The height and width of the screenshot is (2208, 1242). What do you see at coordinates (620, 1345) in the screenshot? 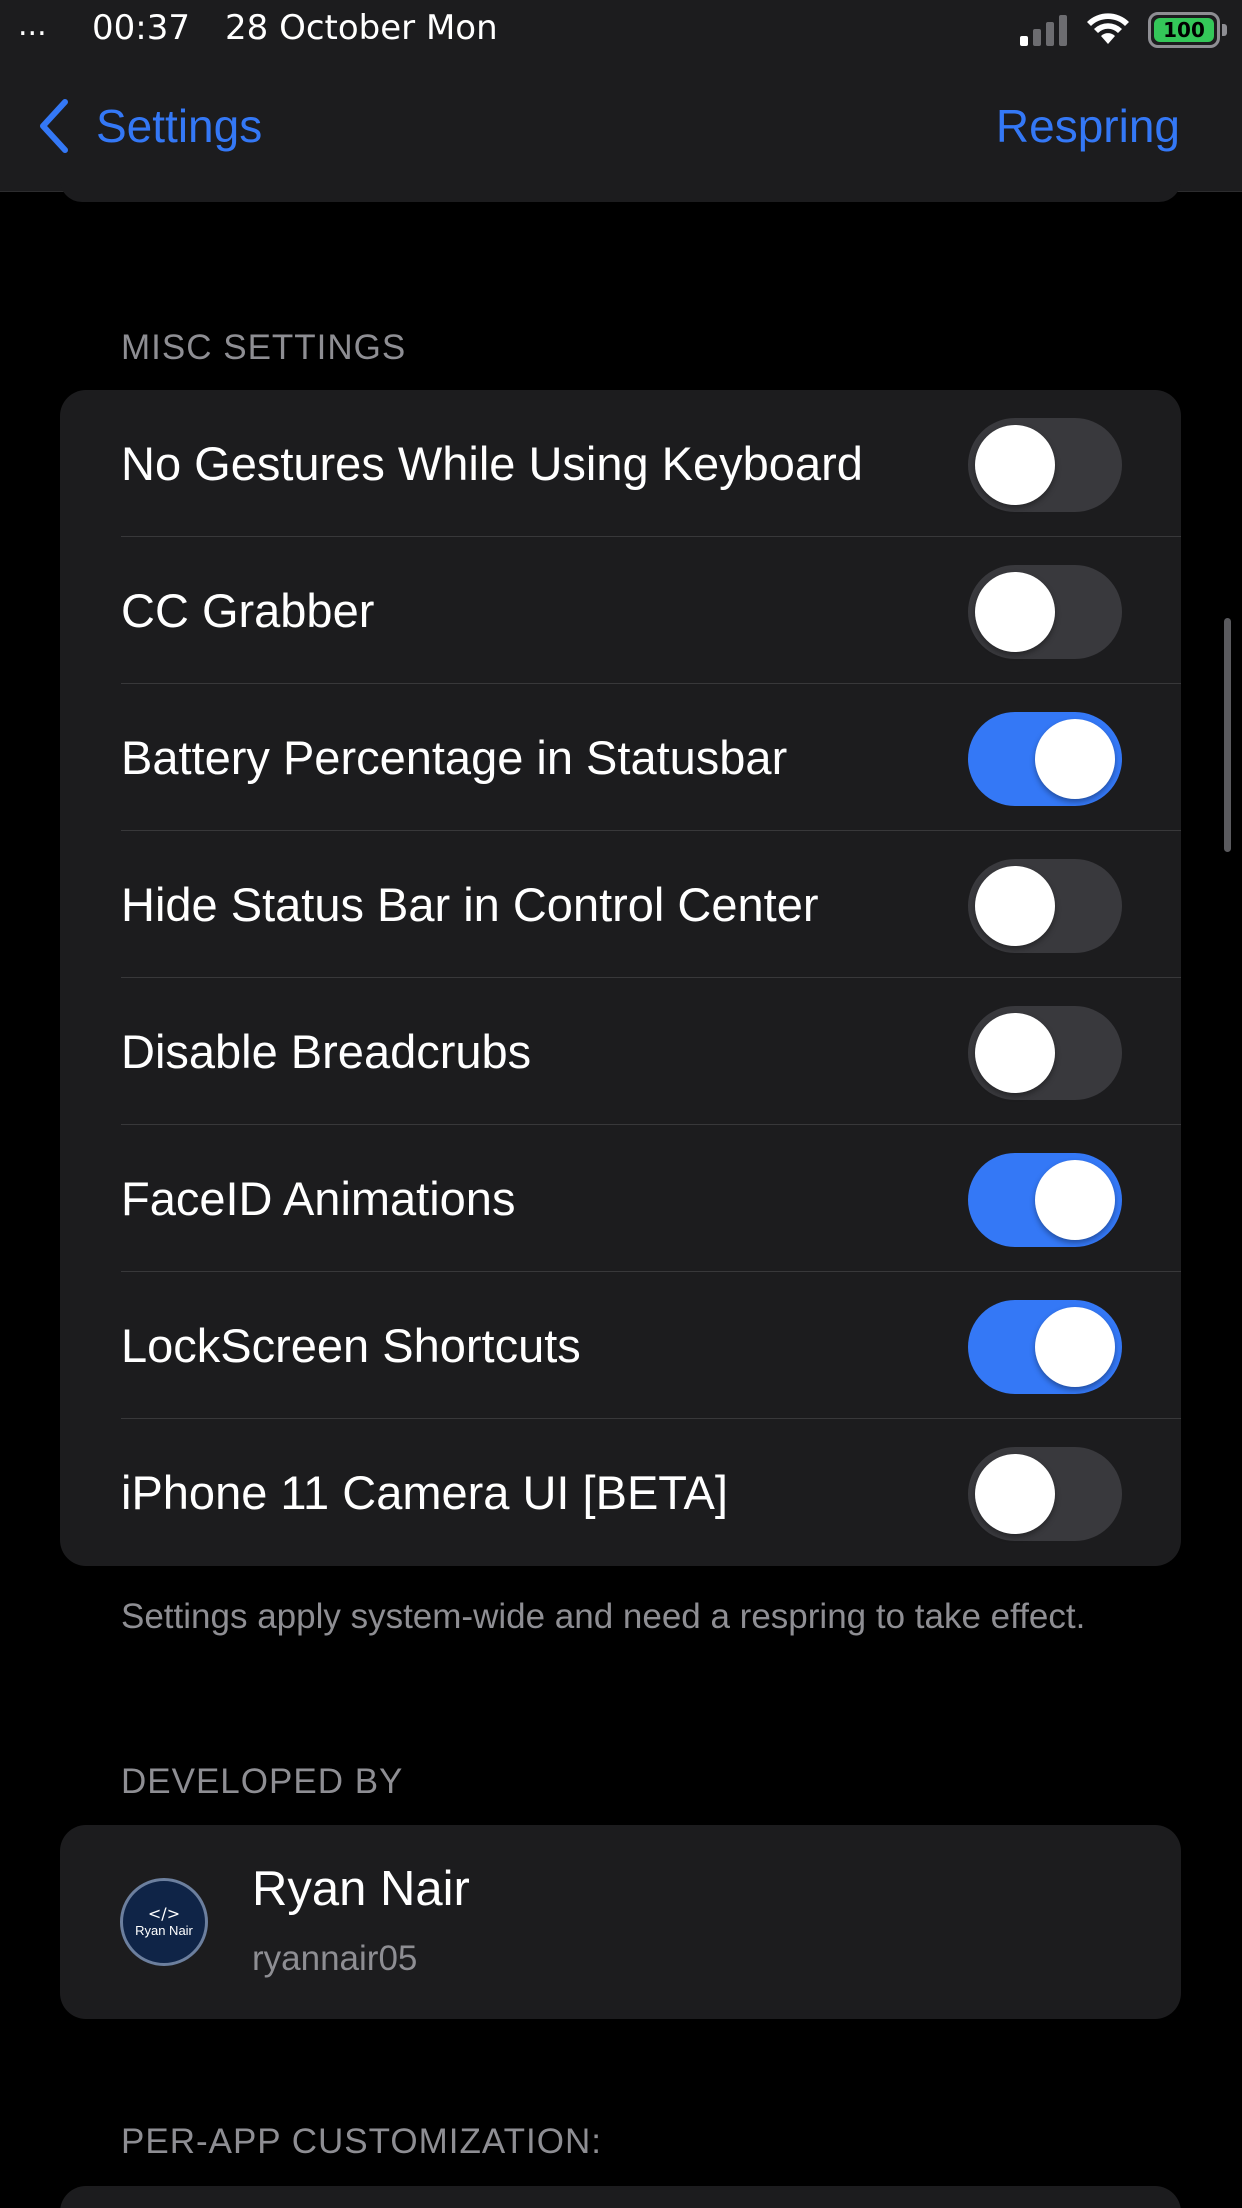
I see `settings-row: LockScreen Shortcuts` at bounding box center [620, 1345].